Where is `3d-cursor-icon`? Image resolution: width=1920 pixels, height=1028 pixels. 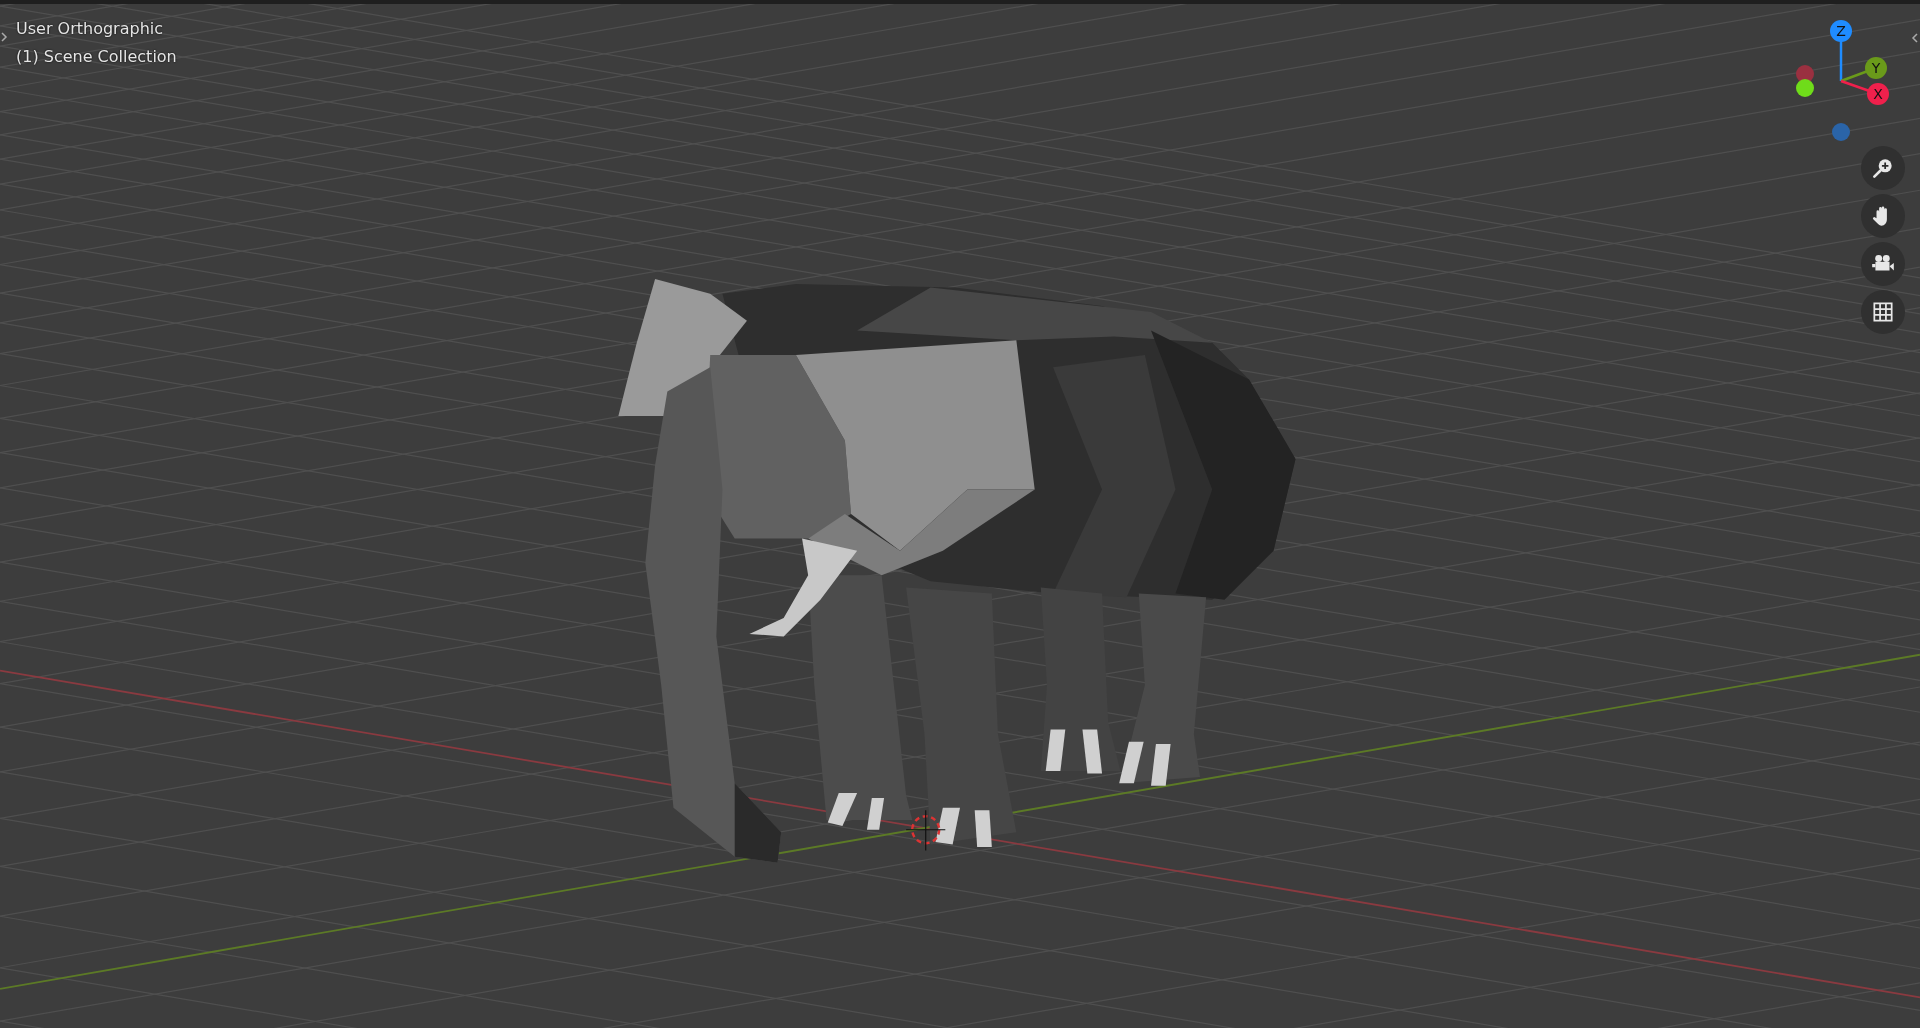
3d-cursor-icon is located at coordinates (925, 830).